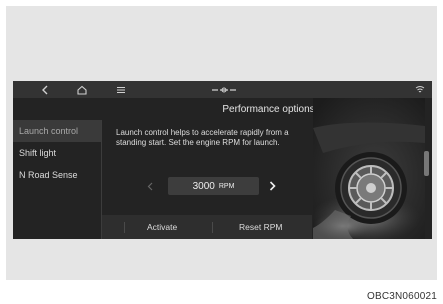  I want to click on sidebar-item-shift-light: Shift light, so click(57, 153).